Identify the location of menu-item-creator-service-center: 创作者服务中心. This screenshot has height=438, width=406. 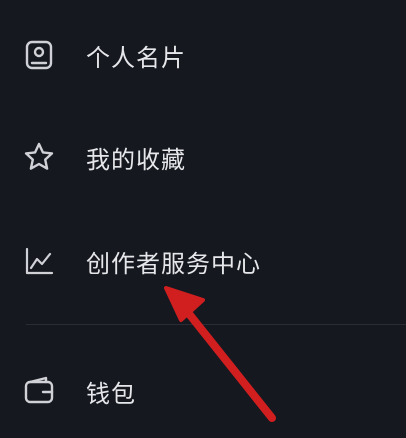
(203, 261).